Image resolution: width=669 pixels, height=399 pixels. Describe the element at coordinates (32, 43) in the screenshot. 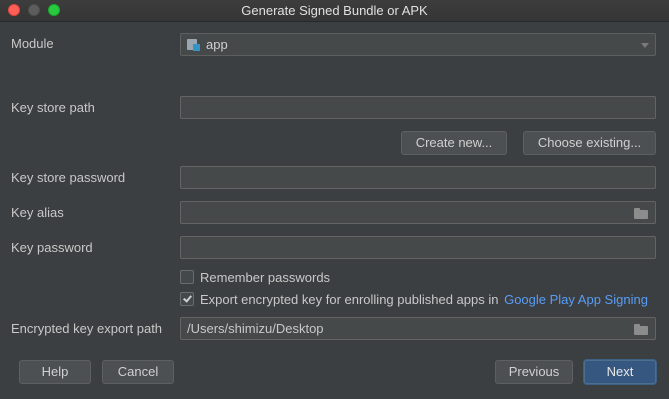

I see `module-label: Module` at that location.